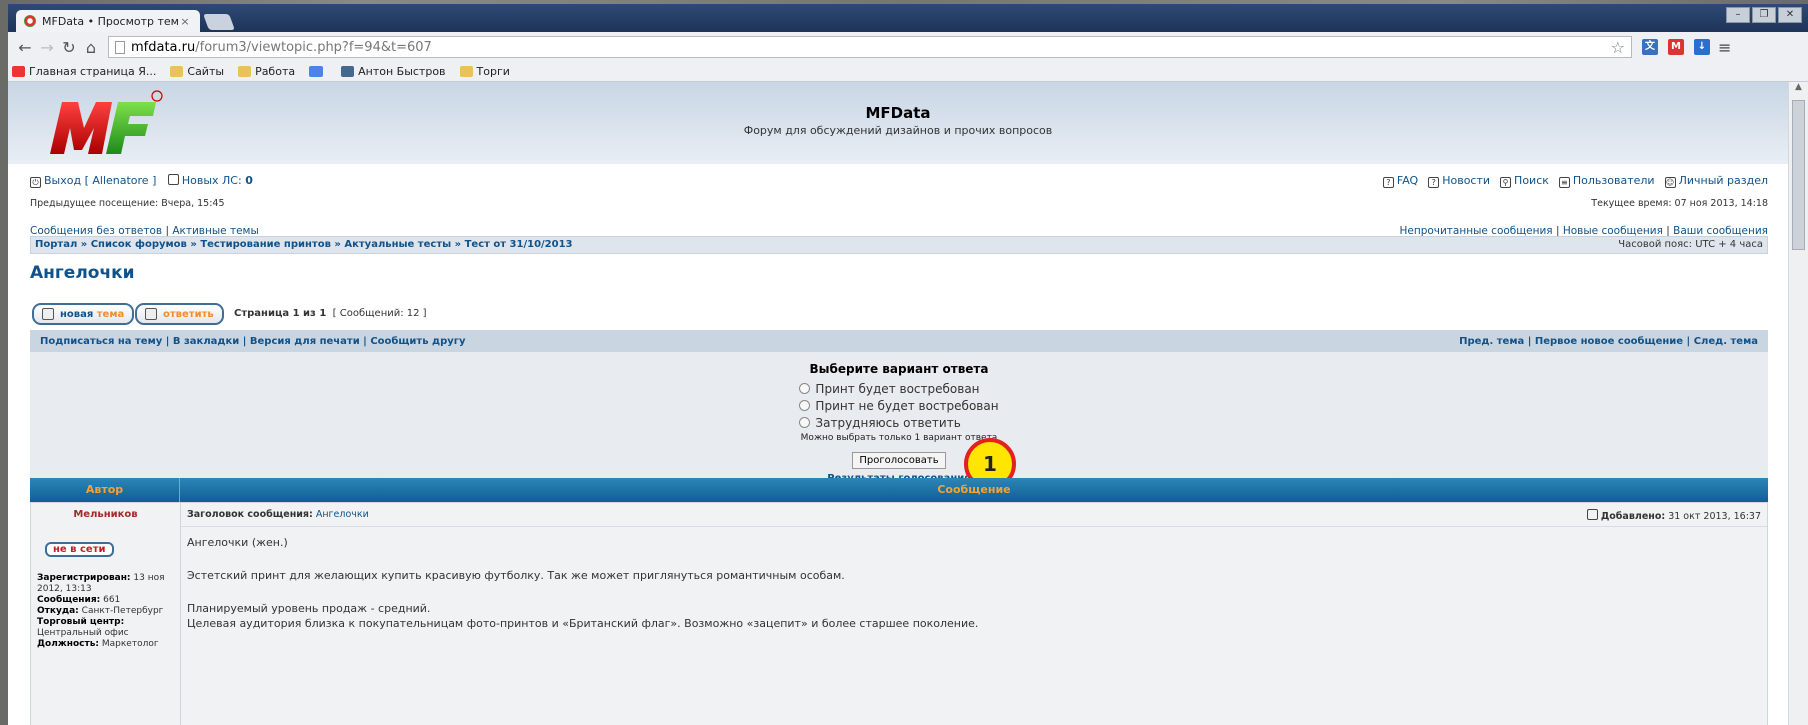 This screenshot has width=1808, height=725. Describe the element at coordinates (1798, 175) in the screenshot. I see `scrollbar-thumb` at that location.